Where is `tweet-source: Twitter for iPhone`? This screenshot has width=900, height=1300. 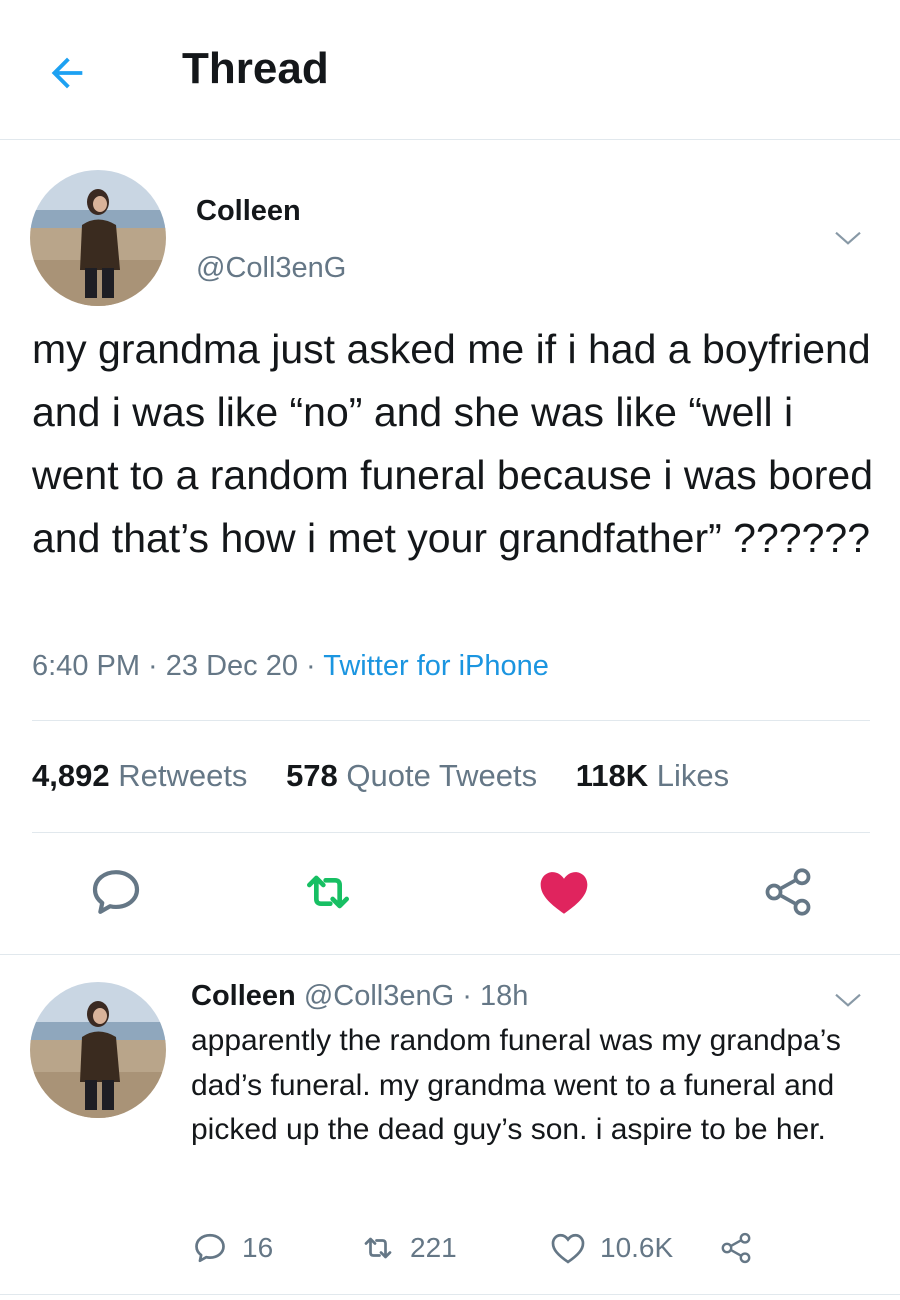 tweet-source: Twitter for iPhone is located at coordinates (436, 666).